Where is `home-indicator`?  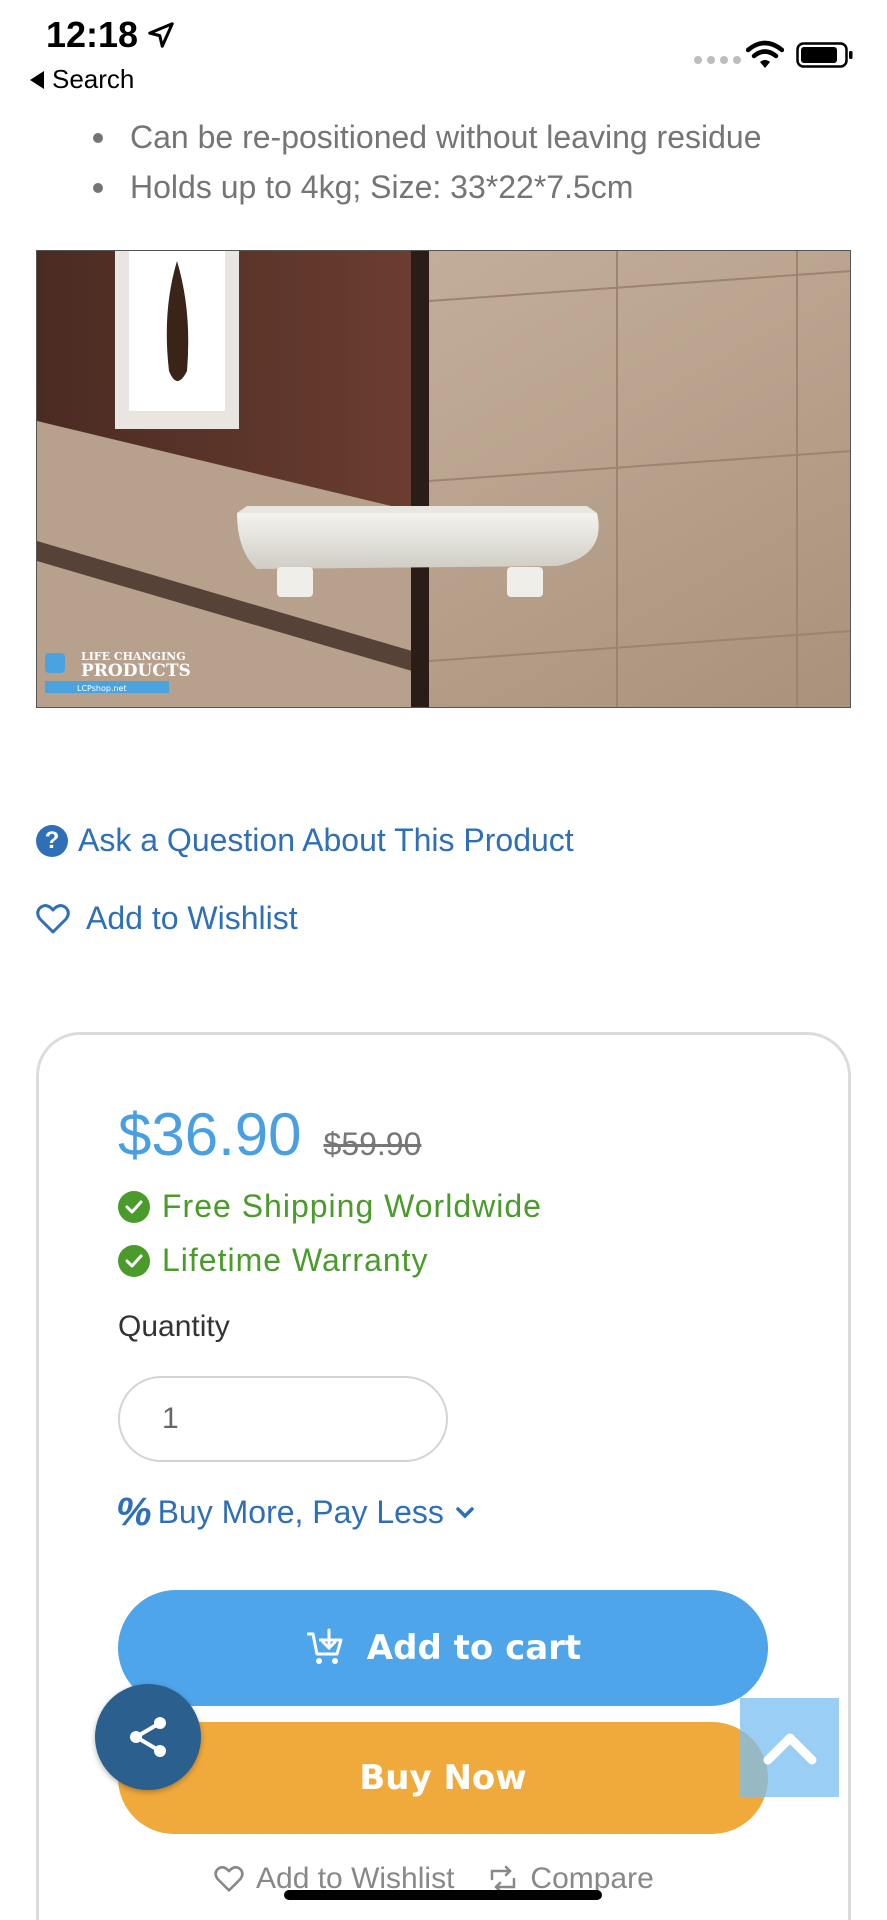
home-indicator is located at coordinates (443, 1895).